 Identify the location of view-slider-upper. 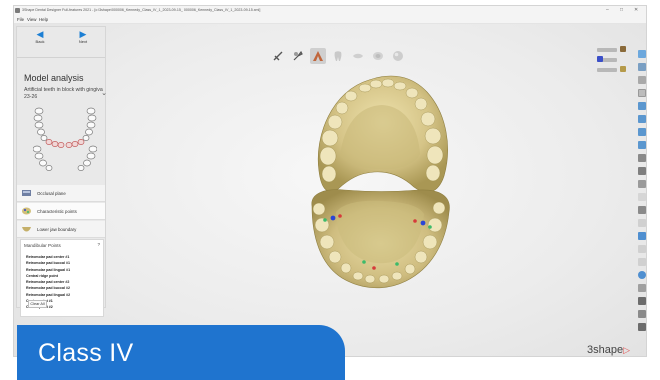
(607, 50).